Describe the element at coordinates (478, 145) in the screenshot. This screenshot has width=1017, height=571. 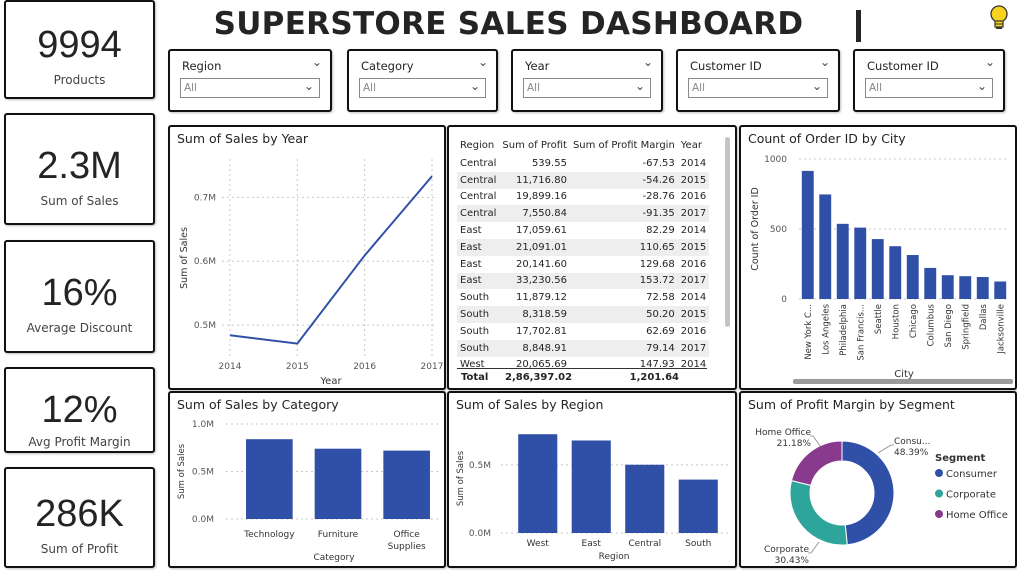
I see `table-header-cell: Region` at that location.